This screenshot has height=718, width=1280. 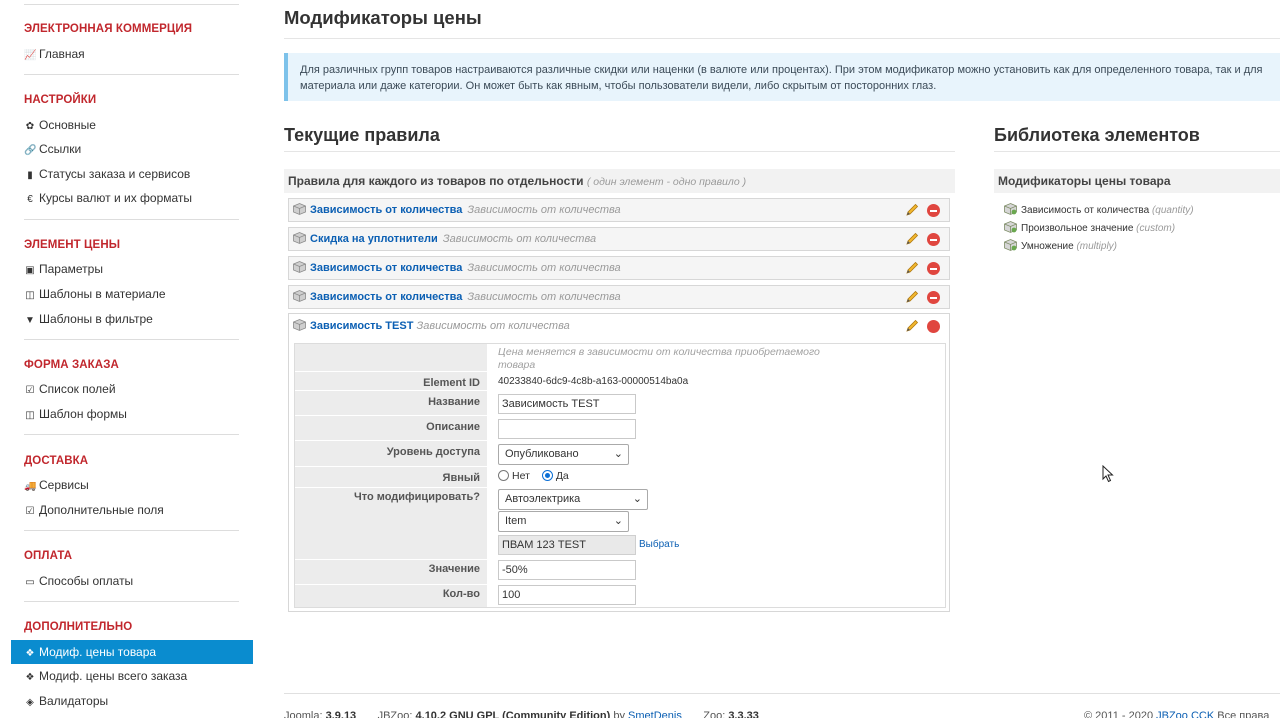 What do you see at coordinates (563, 454) in the screenshot?
I see `access-level-select: Опубликовано ⌄` at bounding box center [563, 454].